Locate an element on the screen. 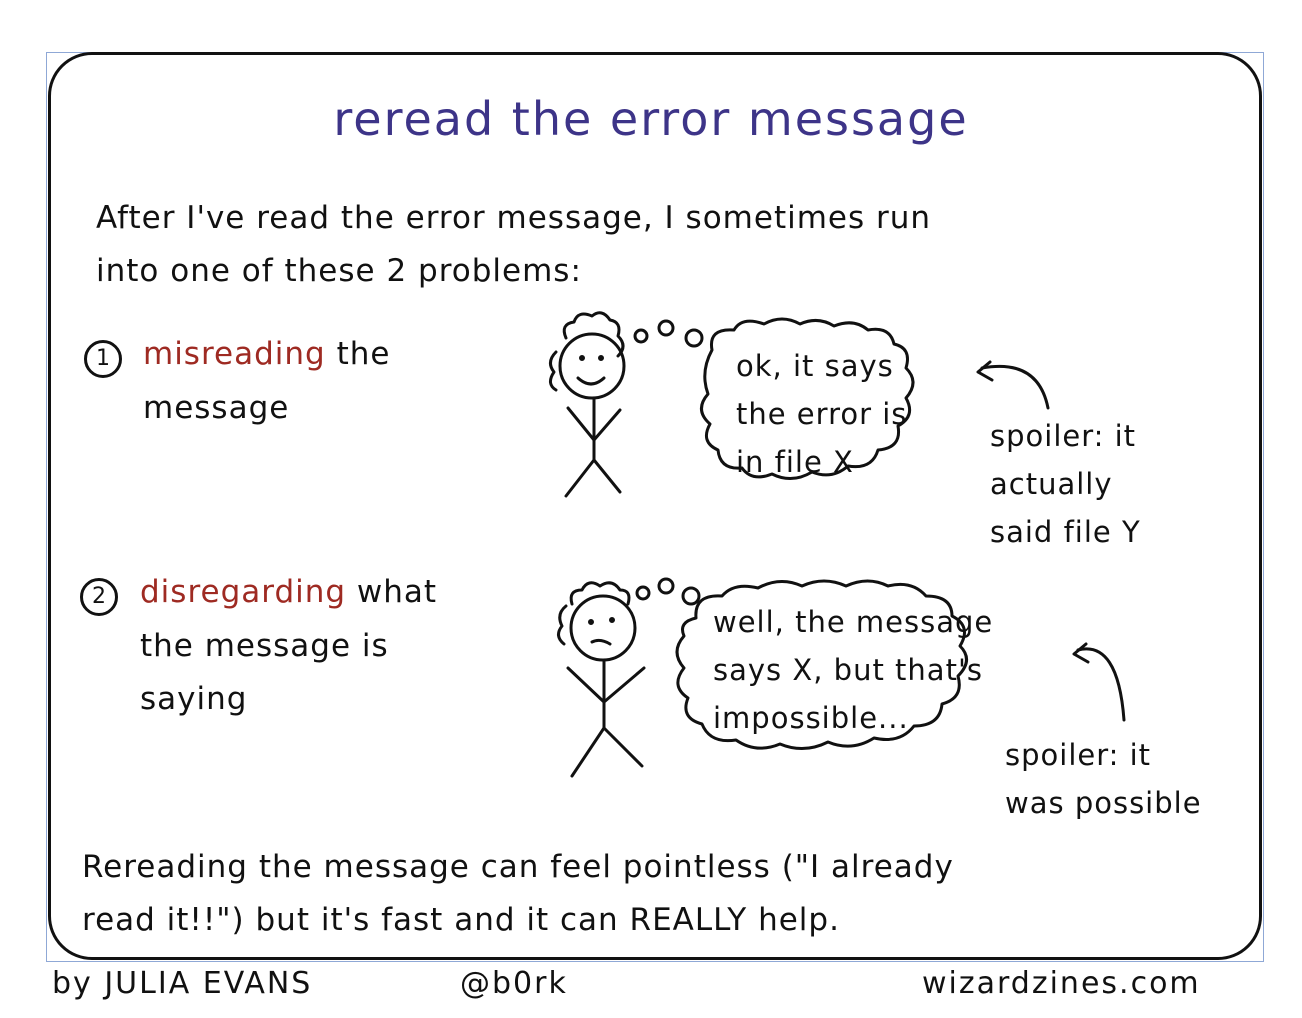 Image resolution: width=1302 pixels, height=1018 pixels. footer-handle: @b0rk is located at coordinates (514, 983).